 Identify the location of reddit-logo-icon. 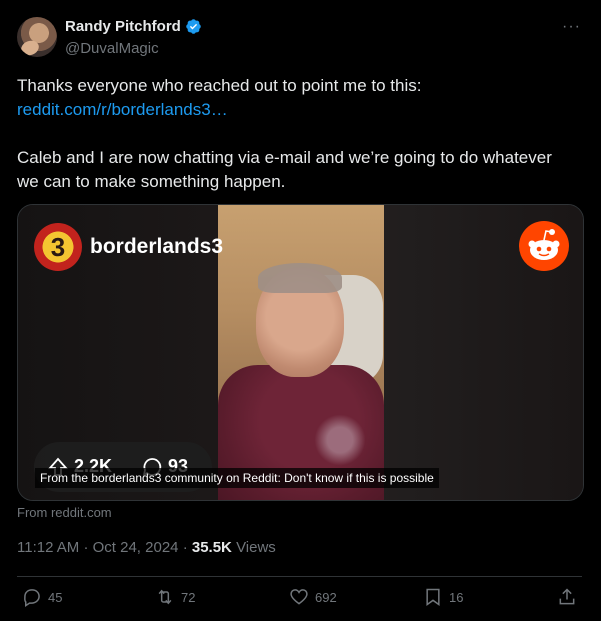
(544, 246).